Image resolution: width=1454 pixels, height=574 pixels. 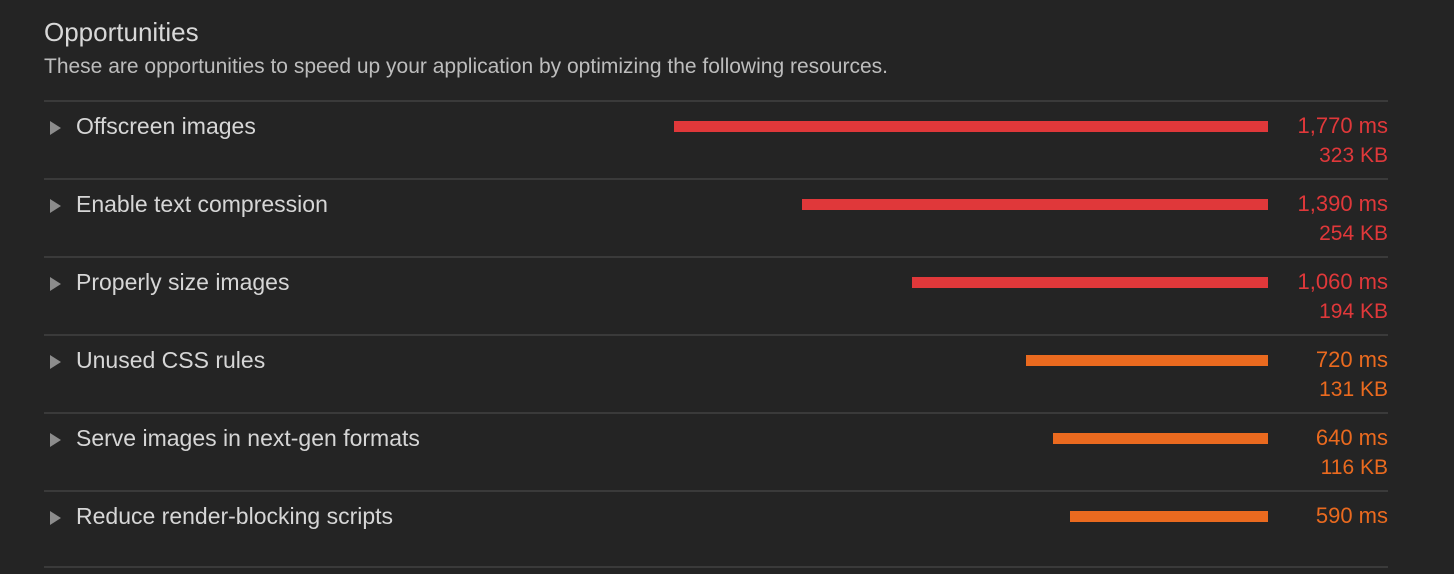 I want to click on opportunity-row: Offscreen images 1,770 ms 323 KB, so click(x=716, y=141).